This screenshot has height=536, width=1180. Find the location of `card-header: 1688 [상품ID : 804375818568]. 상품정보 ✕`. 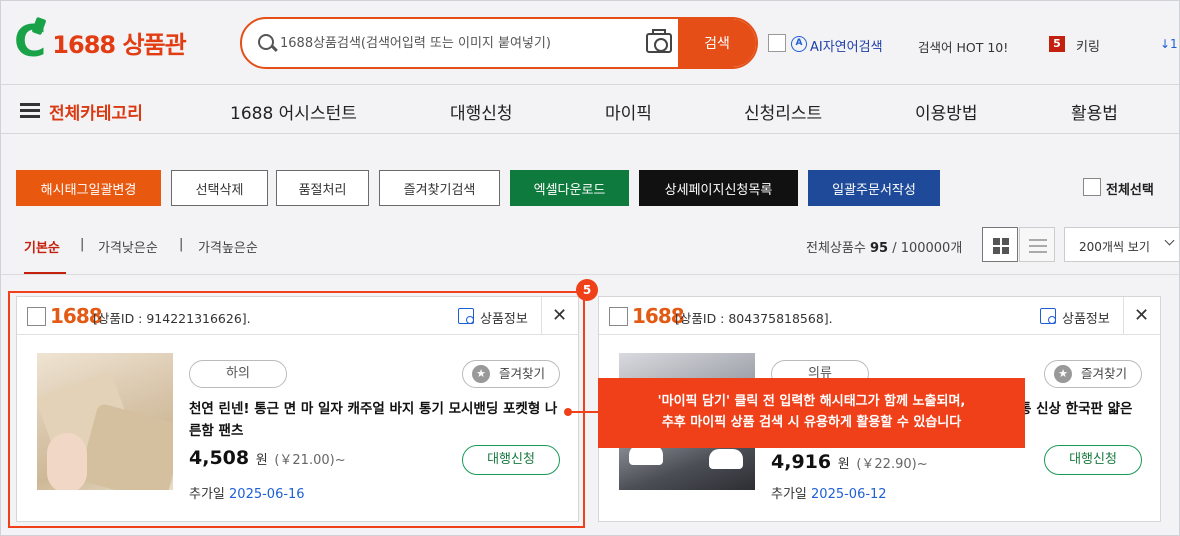

card-header: 1688 [상품ID : 804375818568]. 상품정보 ✕ is located at coordinates (879, 316).